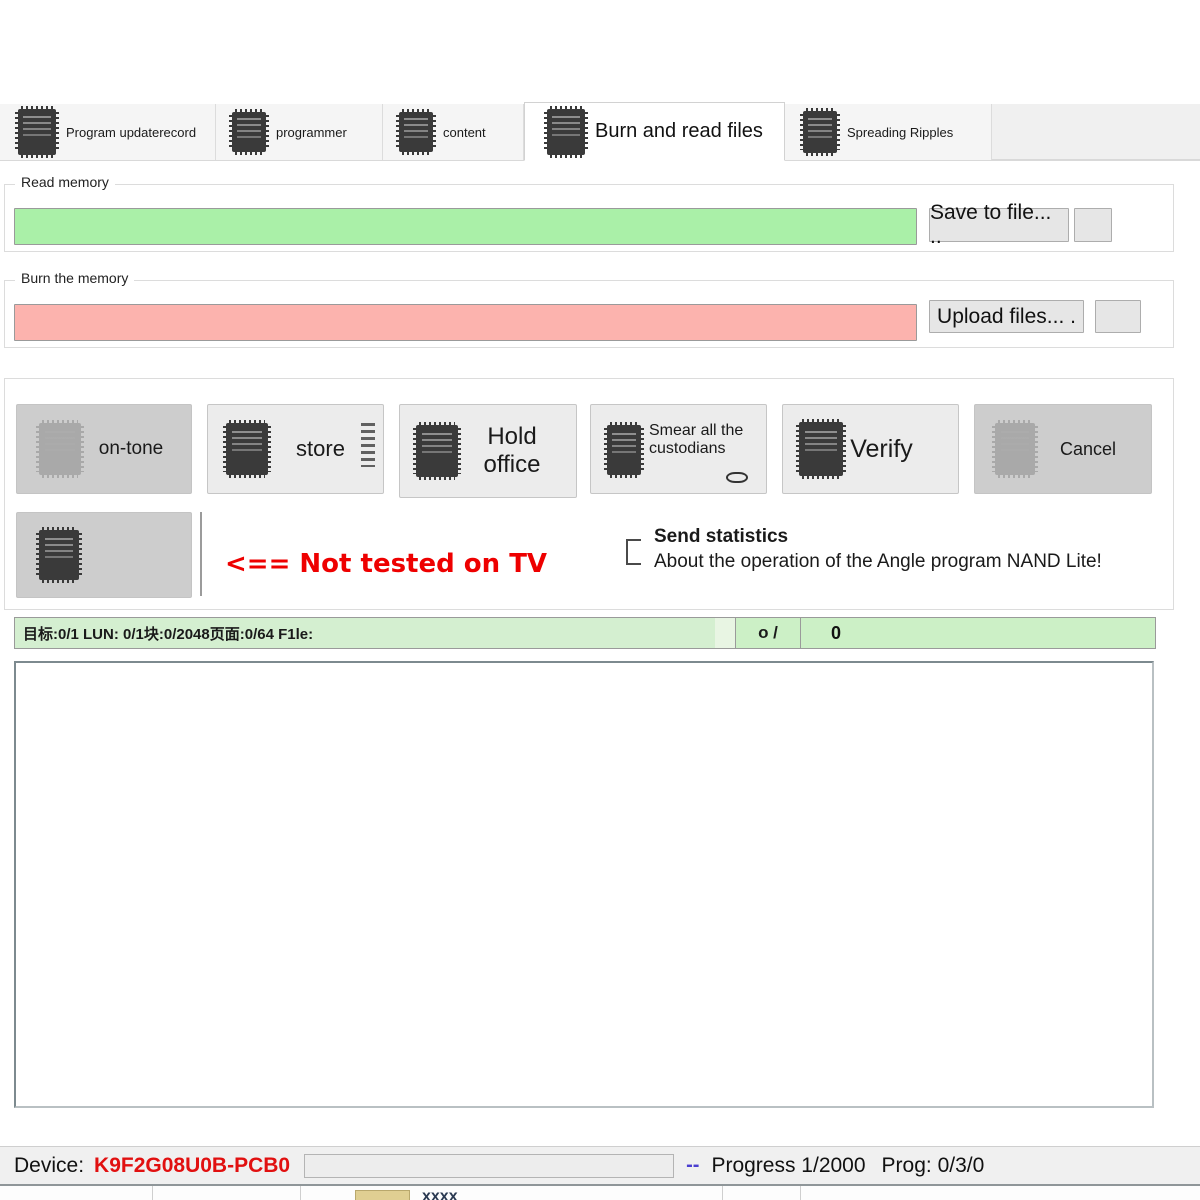  I want to click on tab-label: content, so click(464, 132).